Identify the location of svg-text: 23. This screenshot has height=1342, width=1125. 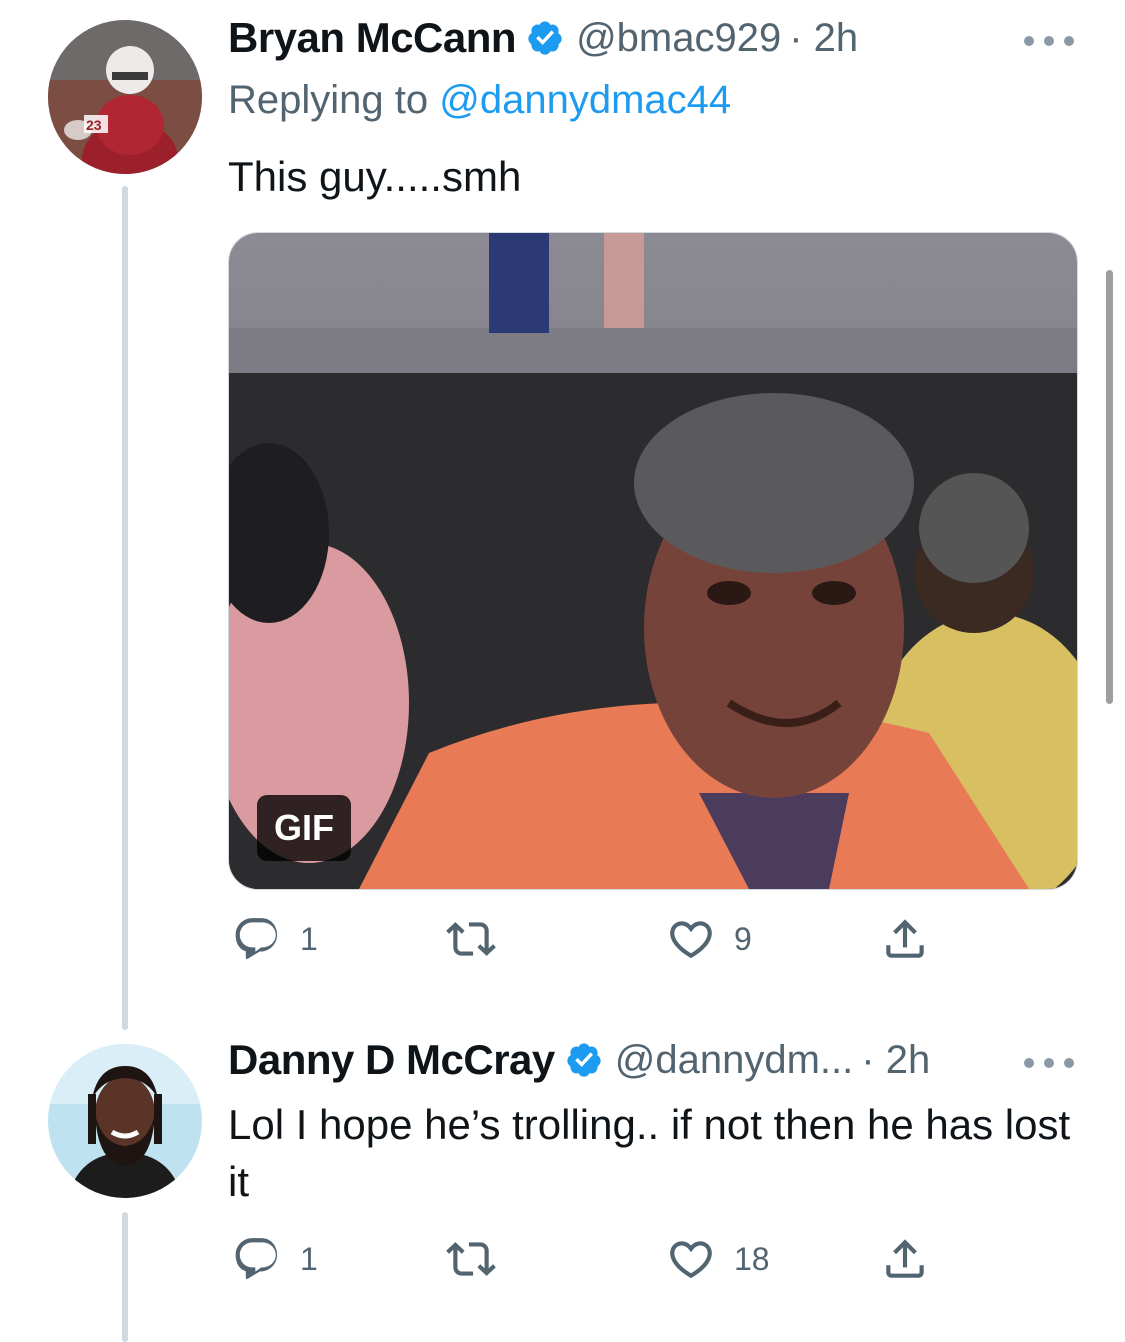
(94, 125).